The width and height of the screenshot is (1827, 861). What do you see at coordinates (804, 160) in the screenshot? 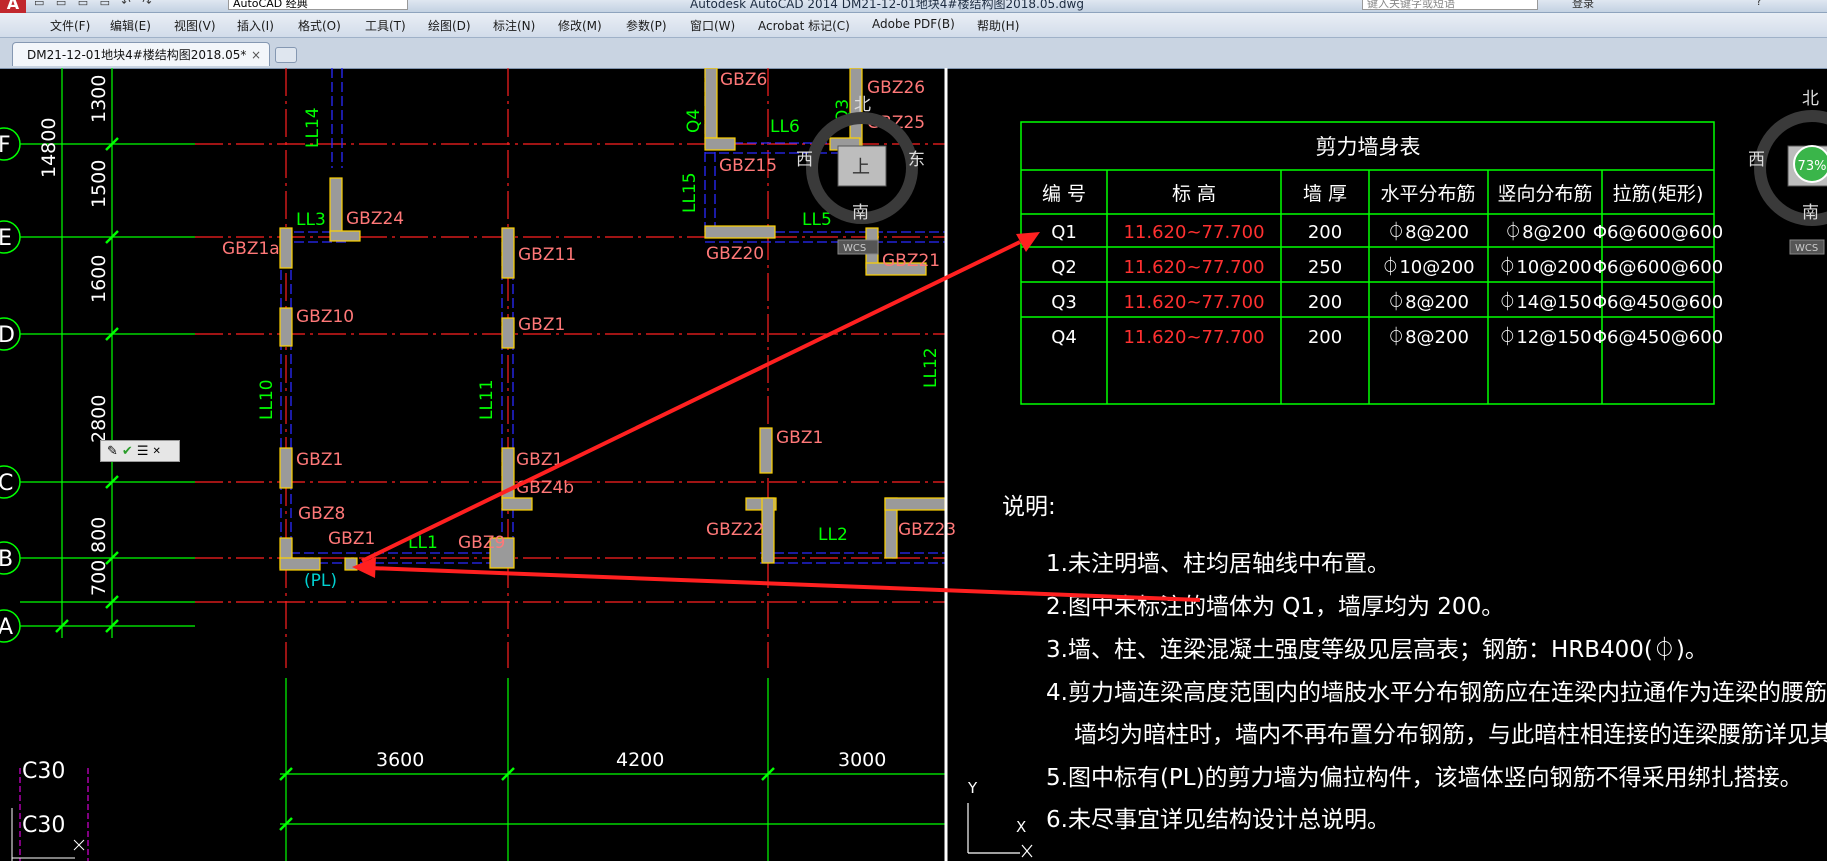
I see `compass-west-left: 西` at bounding box center [804, 160].